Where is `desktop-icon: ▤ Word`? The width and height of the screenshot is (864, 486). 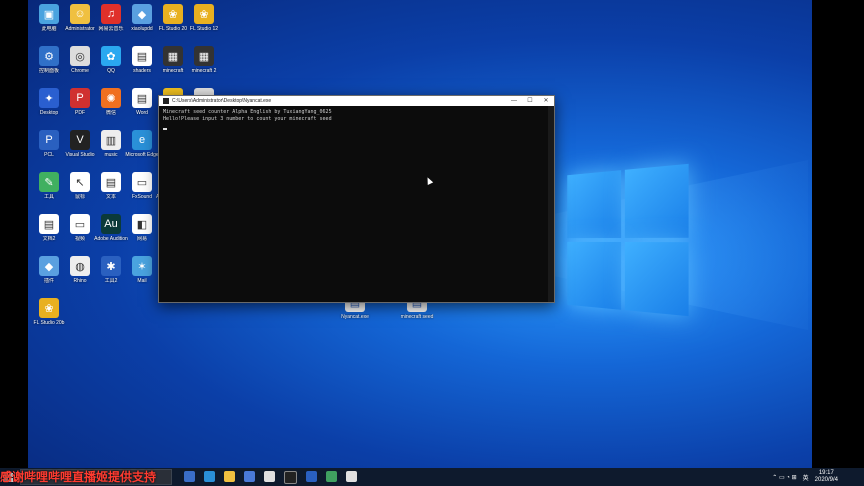 desktop-icon: ▤ Word is located at coordinates (142, 102).